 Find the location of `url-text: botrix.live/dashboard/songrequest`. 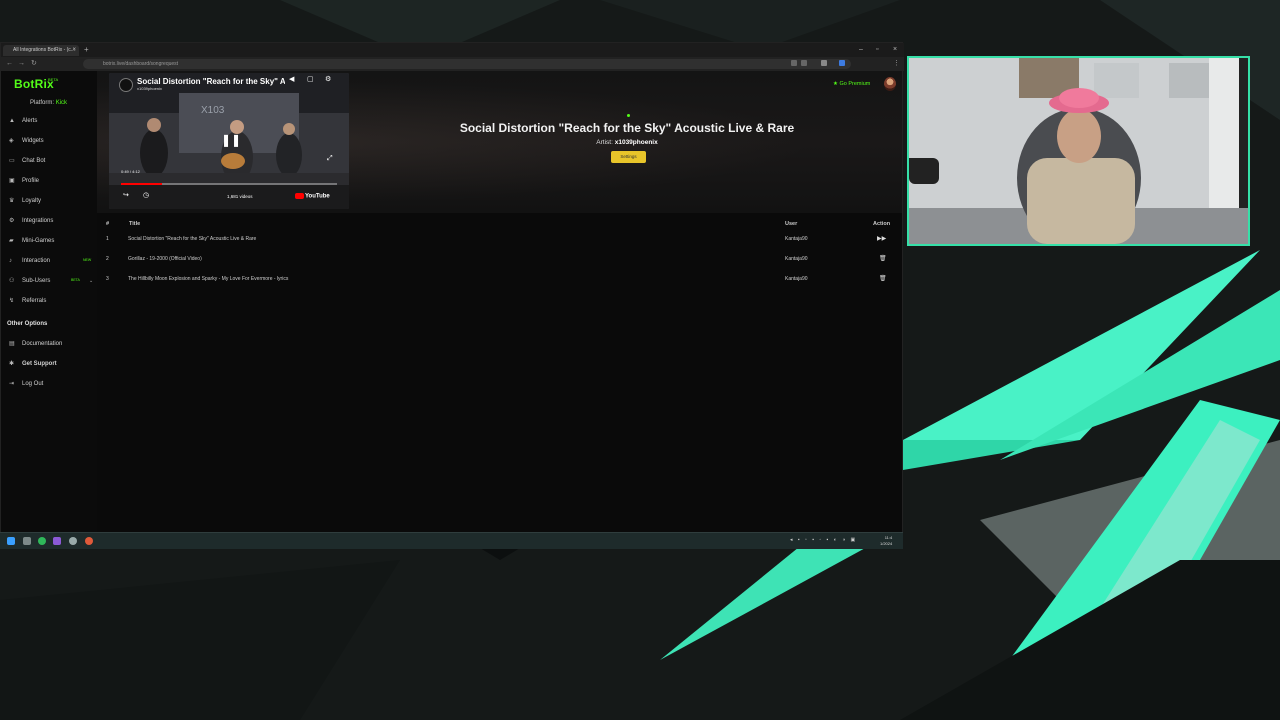

url-text: botrix.live/dashboard/songrequest is located at coordinates (141, 64).